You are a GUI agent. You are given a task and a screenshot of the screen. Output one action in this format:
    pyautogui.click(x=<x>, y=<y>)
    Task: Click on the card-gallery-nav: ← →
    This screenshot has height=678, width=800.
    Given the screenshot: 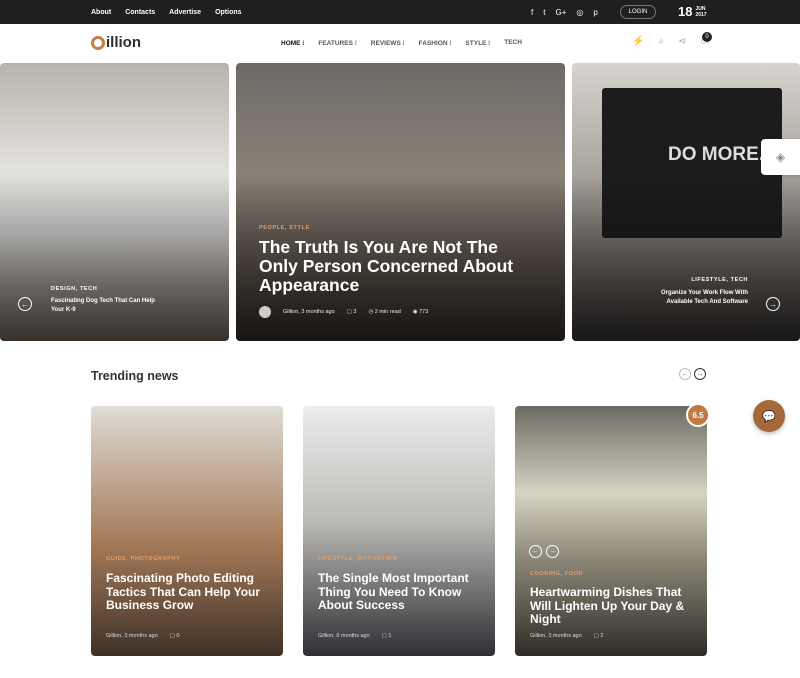 What is the action you would take?
    pyautogui.click(x=544, y=551)
    